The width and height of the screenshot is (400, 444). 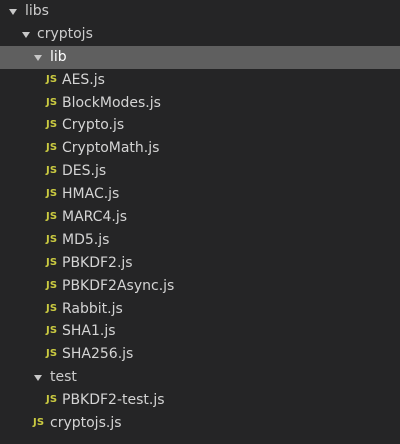 What do you see at coordinates (200, 286) in the screenshot?
I see `file-item: JS PBKDF2Async.js` at bounding box center [200, 286].